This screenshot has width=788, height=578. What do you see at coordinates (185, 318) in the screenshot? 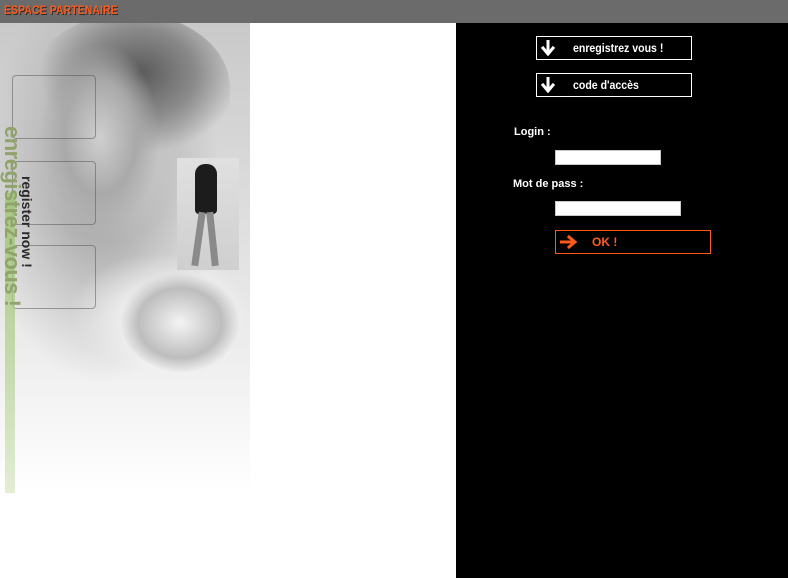
I see `photo-shoulder` at bounding box center [185, 318].